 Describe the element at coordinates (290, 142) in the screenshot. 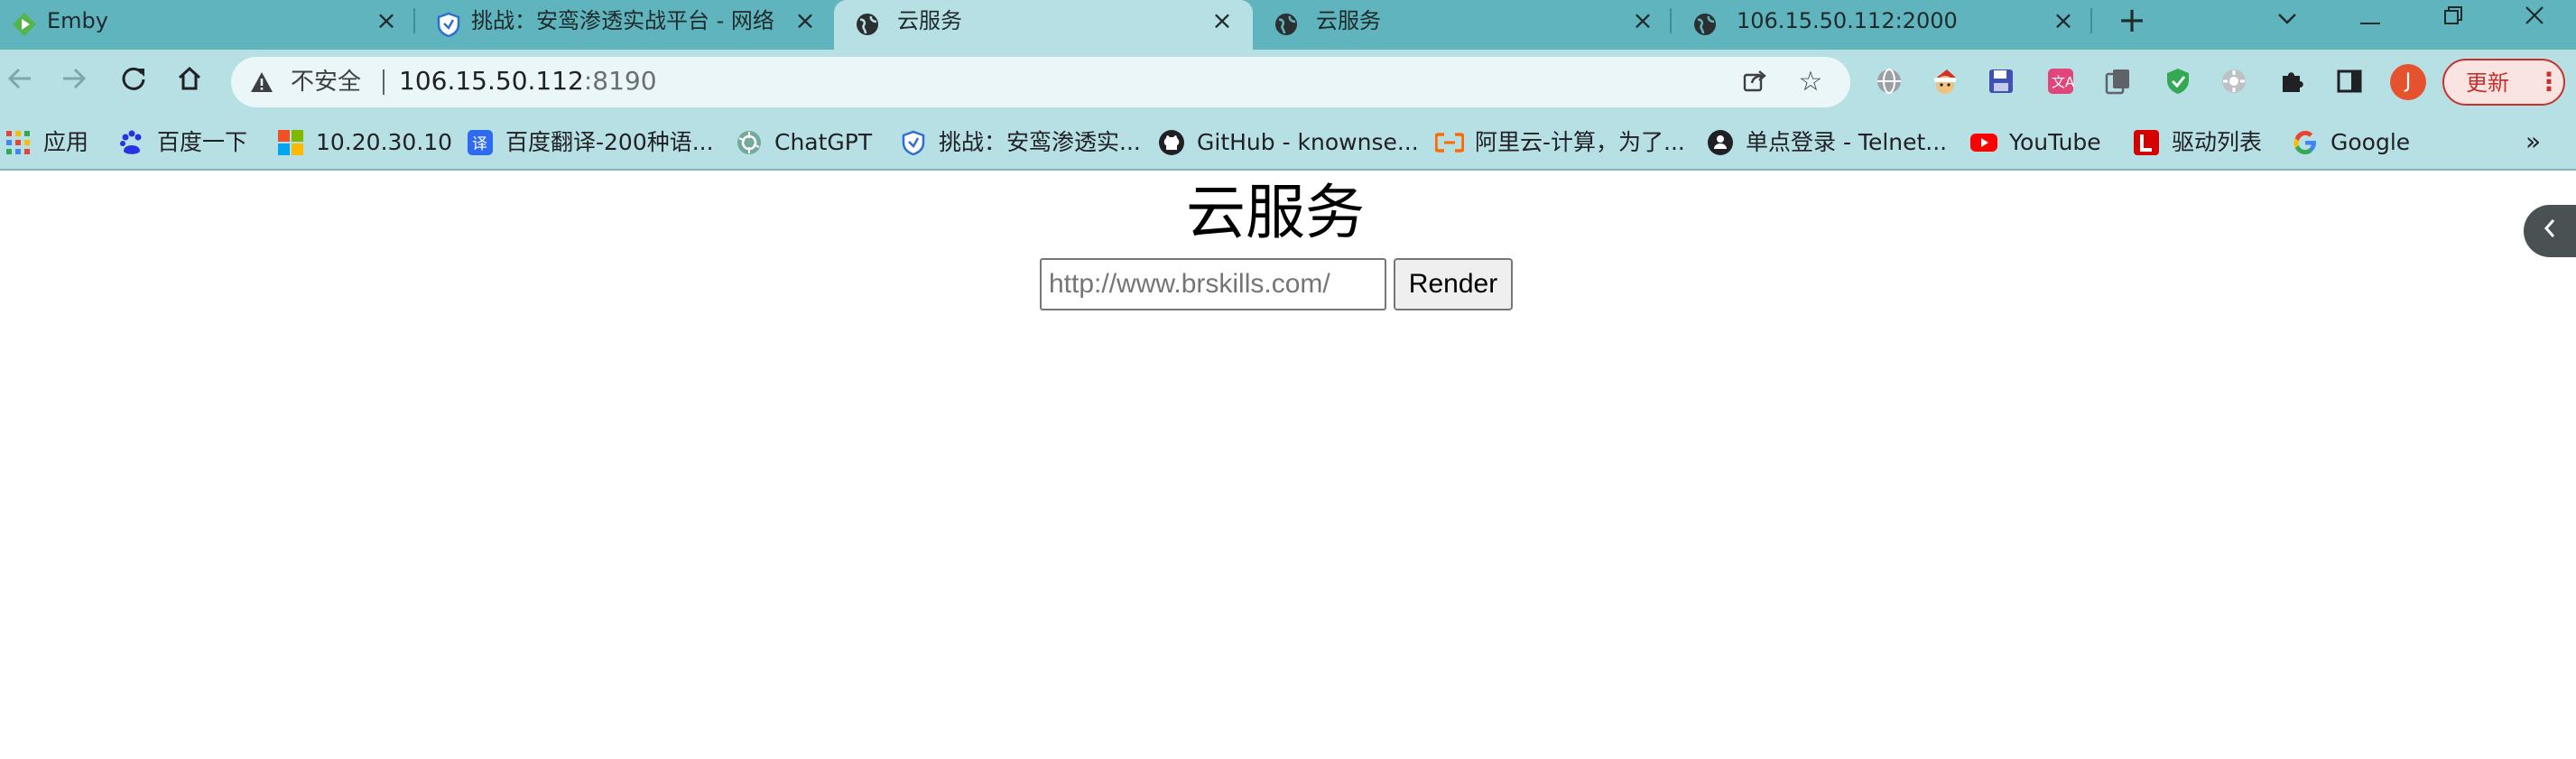

I see `windows-icon` at that location.